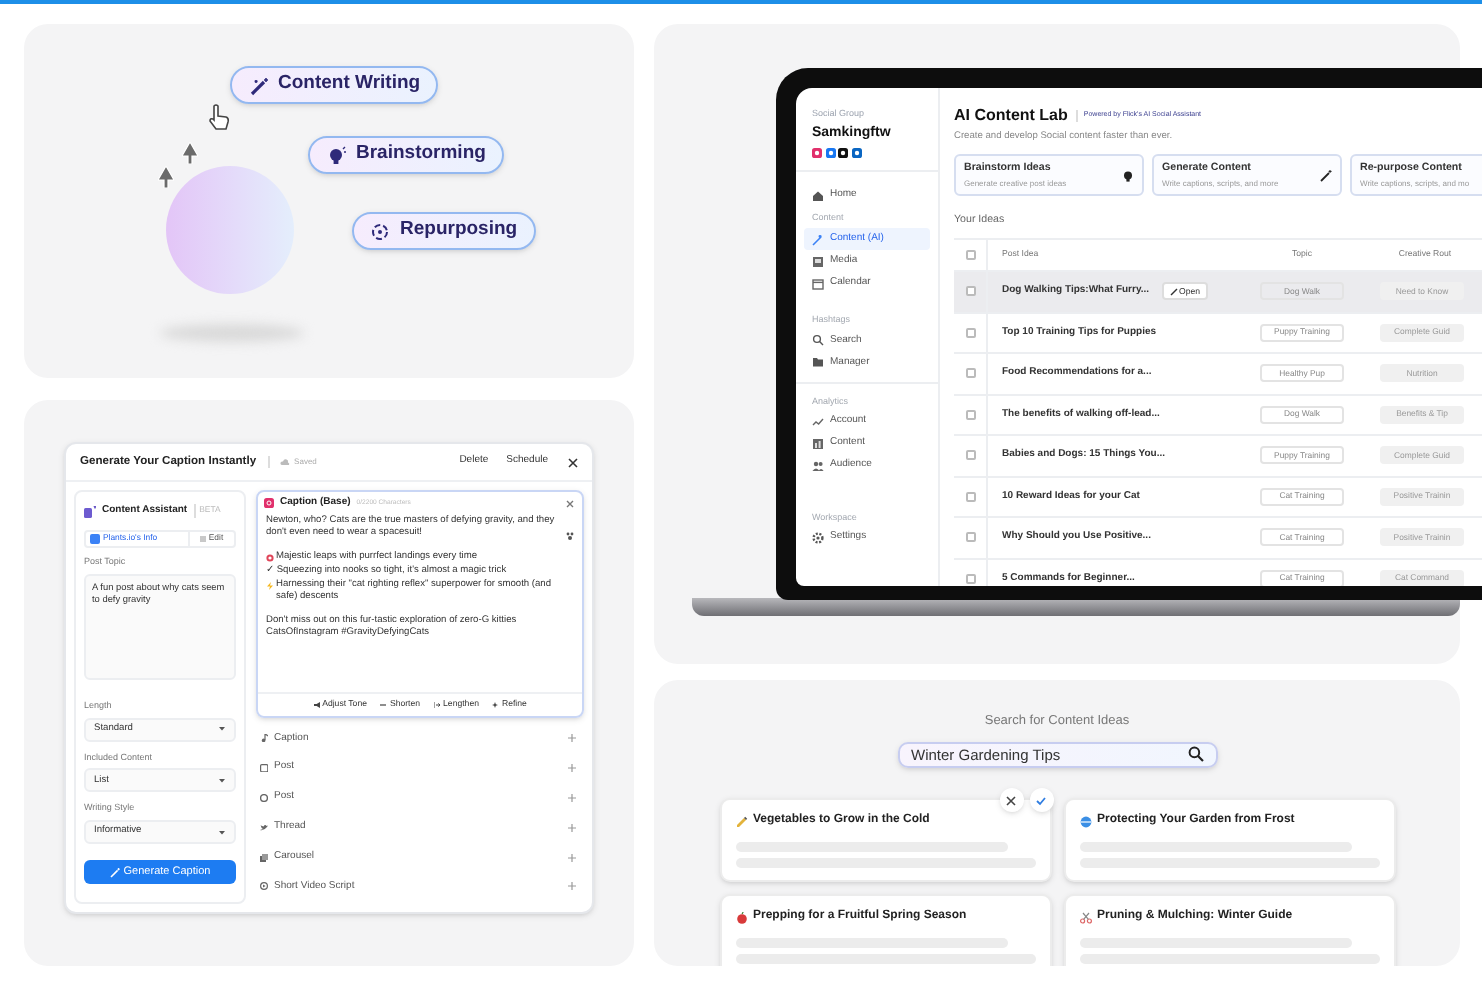  What do you see at coordinates (818, 195) in the screenshot?
I see `home-icon` at bounding box center [818, 195].